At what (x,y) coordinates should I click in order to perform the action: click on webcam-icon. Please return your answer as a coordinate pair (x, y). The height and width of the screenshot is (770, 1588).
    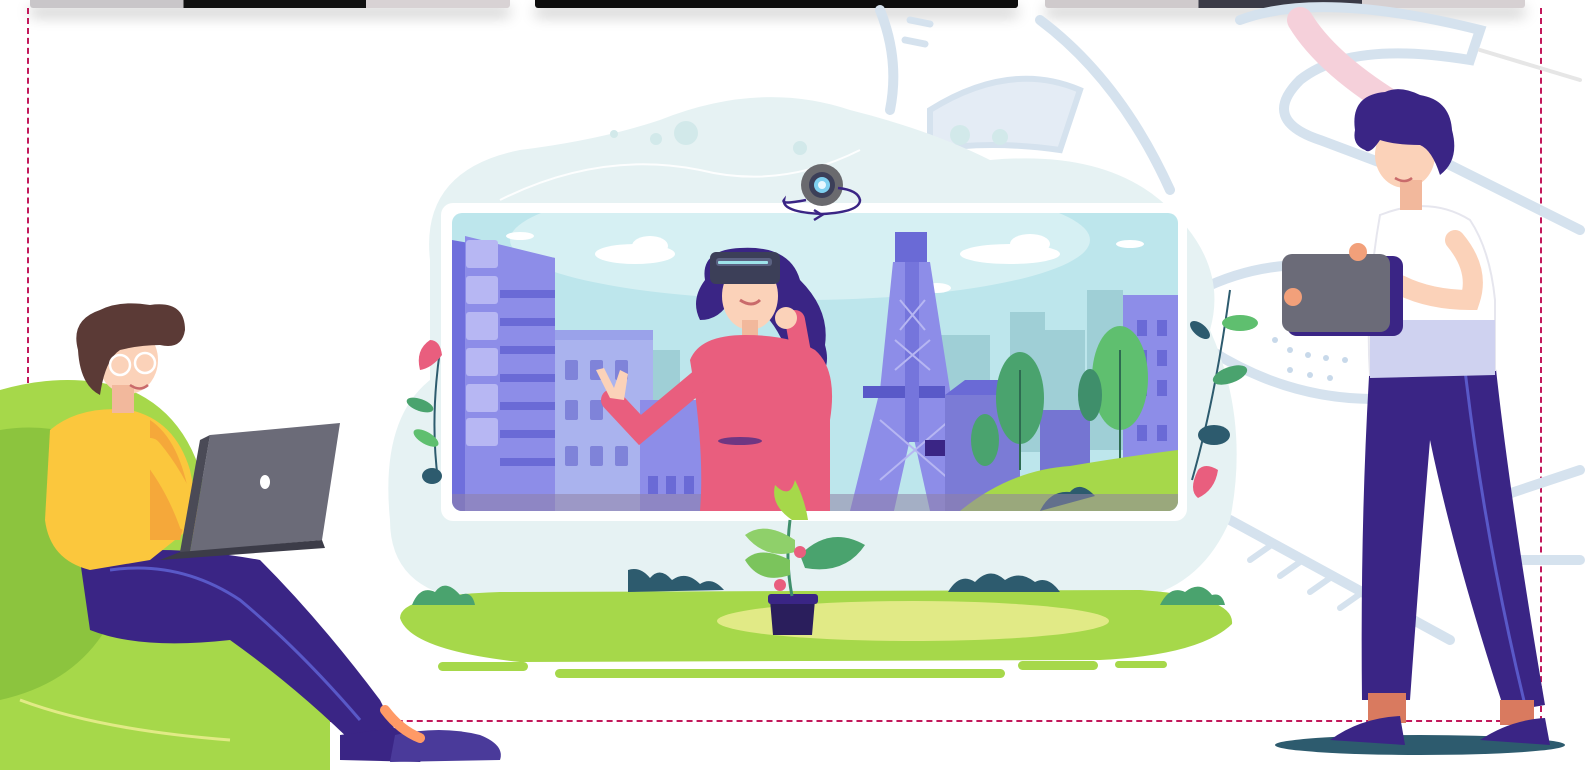
    Looking at the image, I should click on (822, 185).